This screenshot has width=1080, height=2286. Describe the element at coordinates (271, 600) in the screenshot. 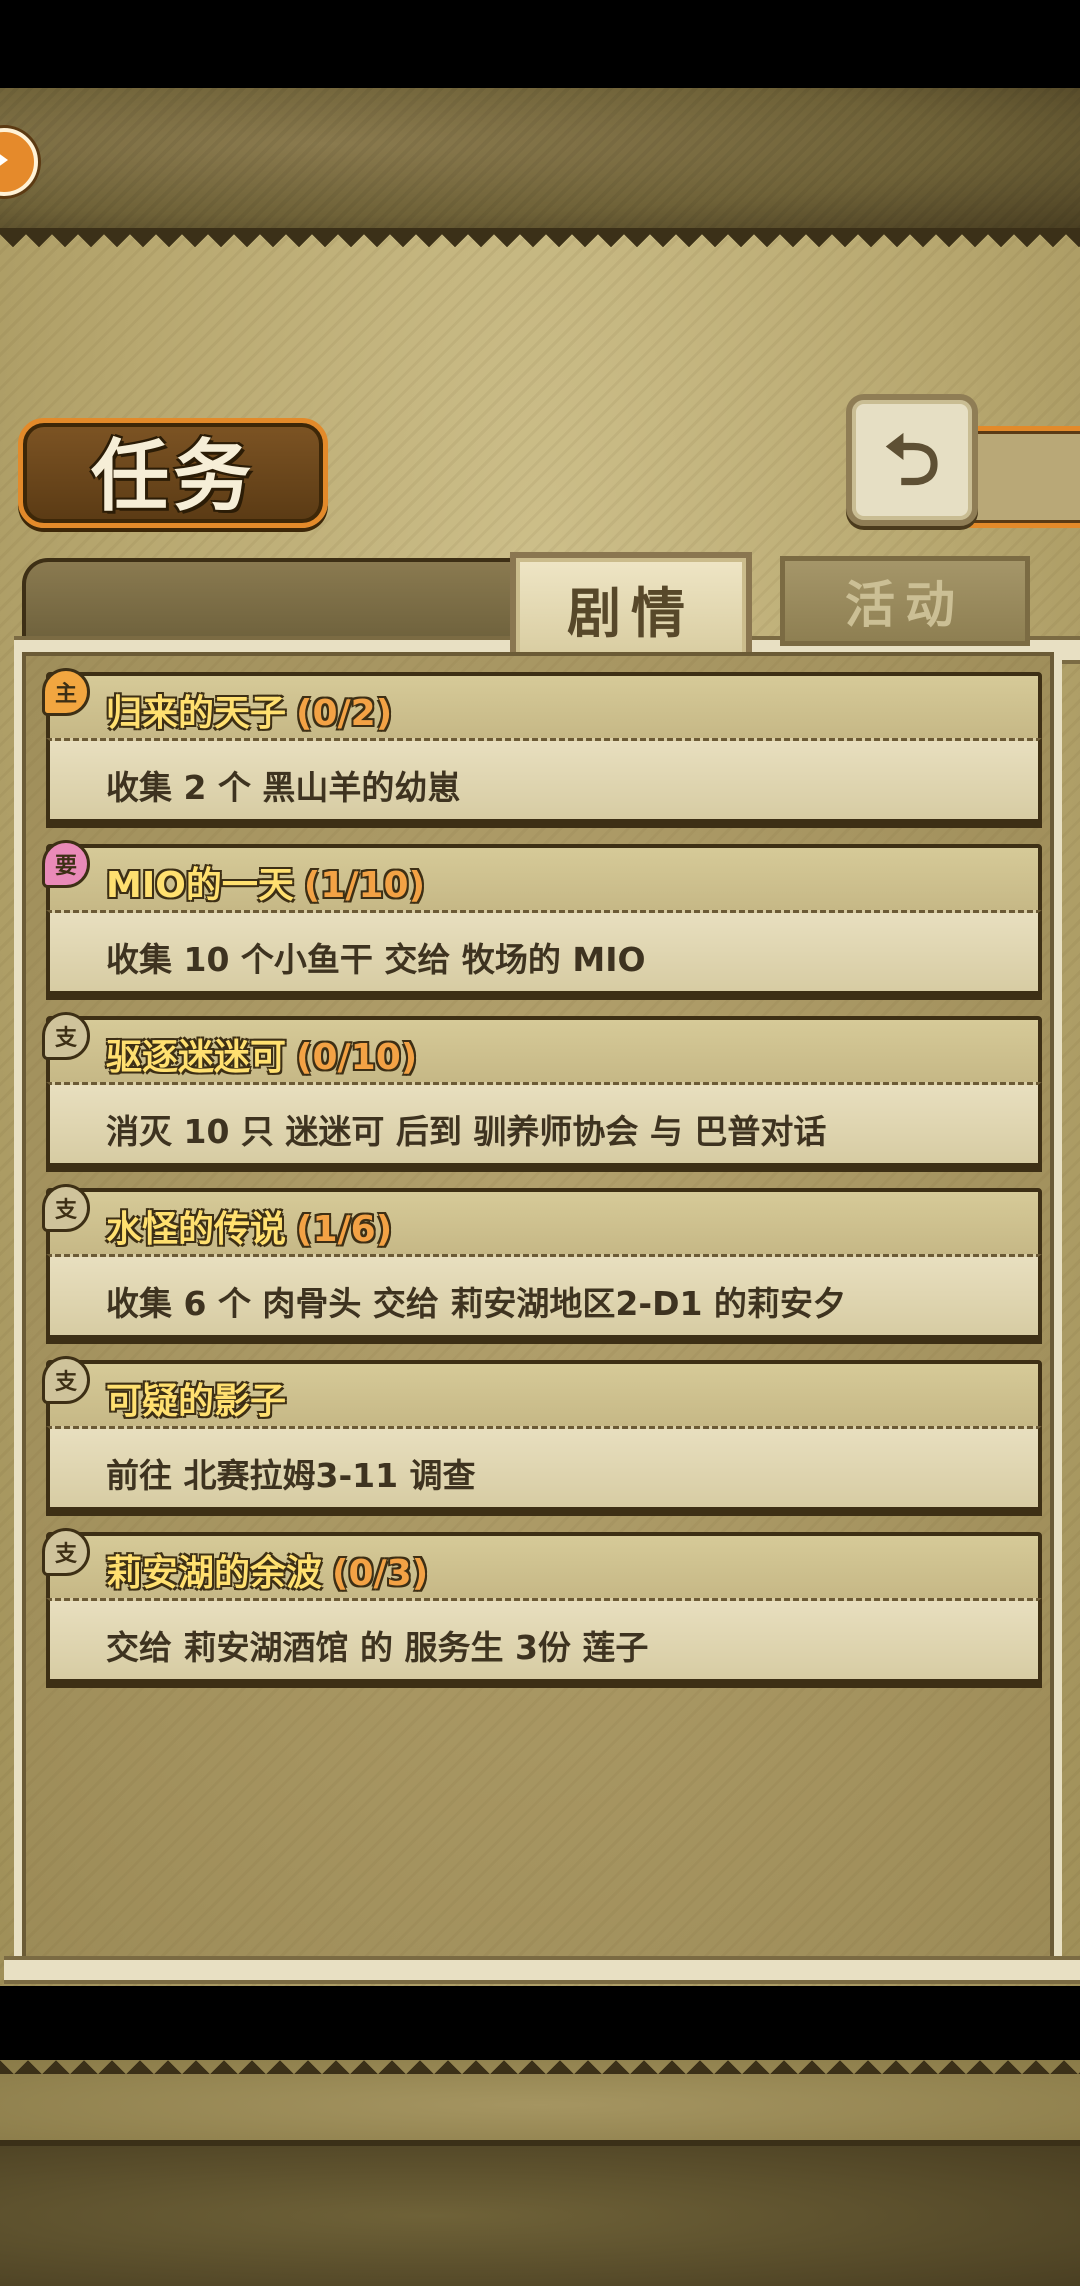

I see `tab-bar-background` at that location.